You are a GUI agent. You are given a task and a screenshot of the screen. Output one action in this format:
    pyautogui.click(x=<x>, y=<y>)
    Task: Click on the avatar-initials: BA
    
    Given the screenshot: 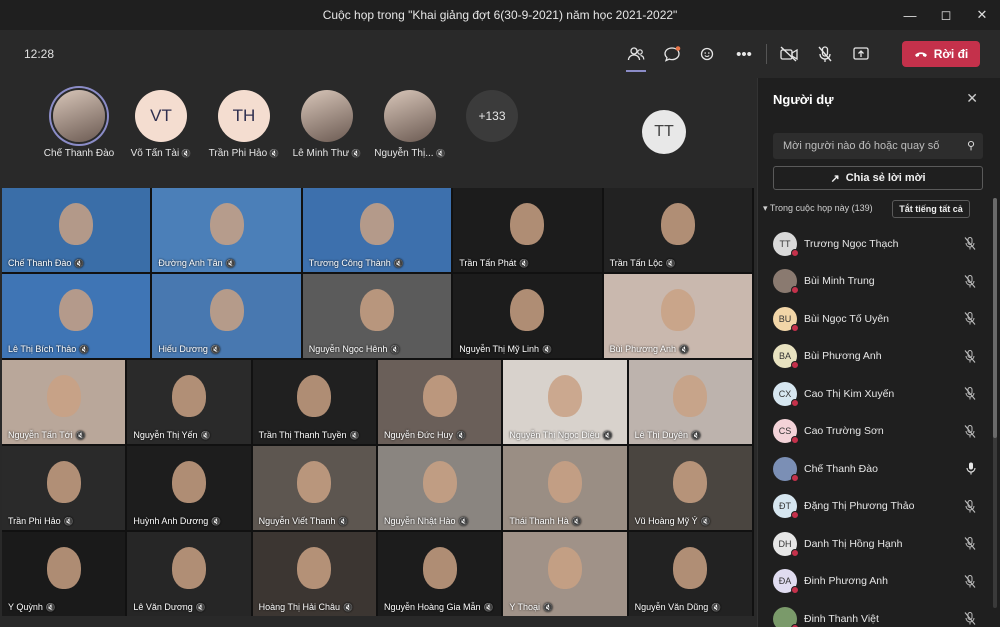 What is the action you would take?
    pyautogui.click(x=784, y=356)
    